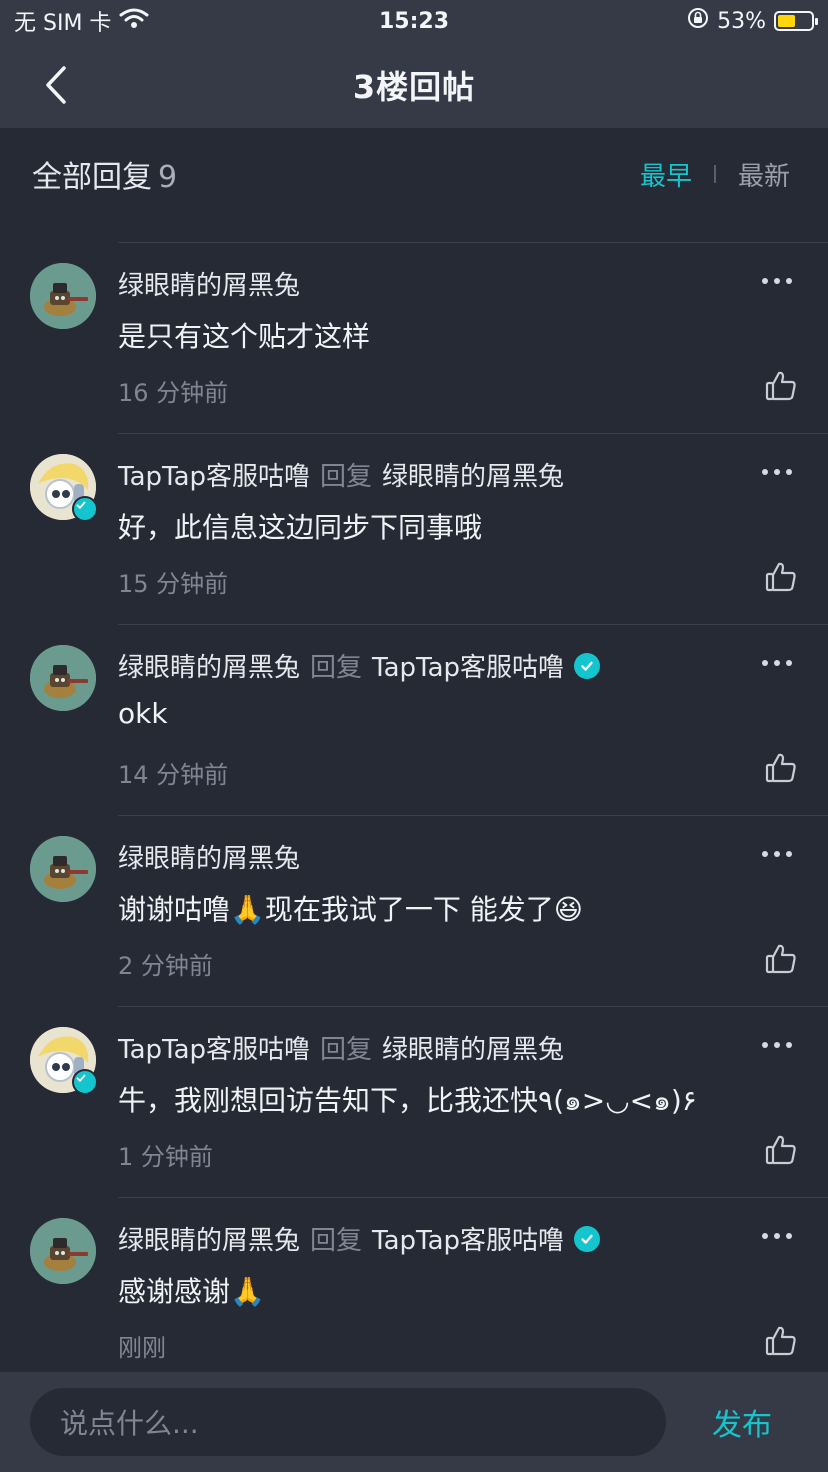 The height and width of the screenshot is (1472, 828). I want to click on status-bar: 无 SIM 卡 15:23 53%, so click(414, 21).